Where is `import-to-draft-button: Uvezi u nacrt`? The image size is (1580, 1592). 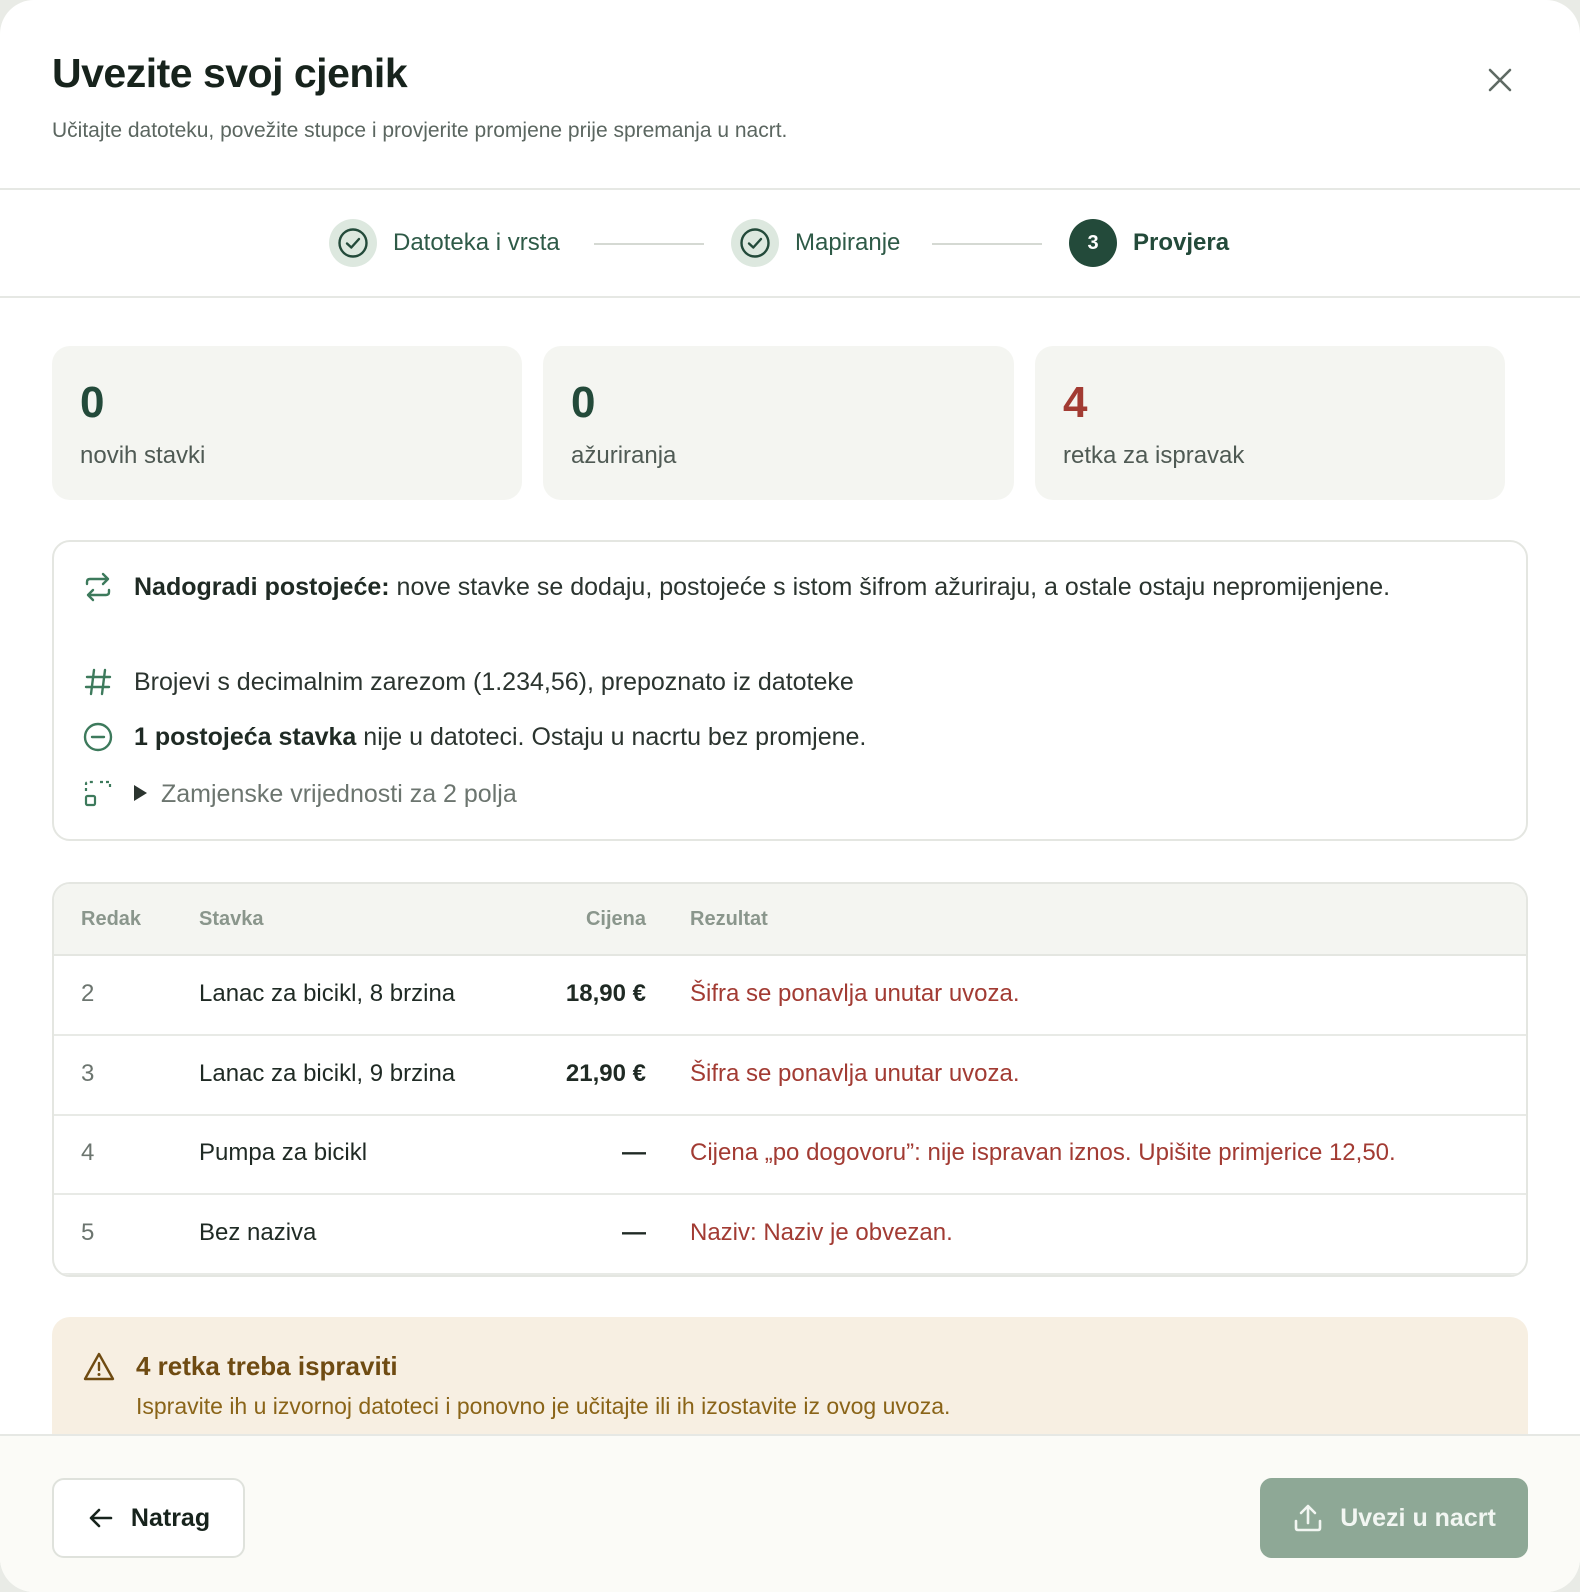
import-to-draft-button: Uvezi u nacrt is located at coordinates (1394, 1518).